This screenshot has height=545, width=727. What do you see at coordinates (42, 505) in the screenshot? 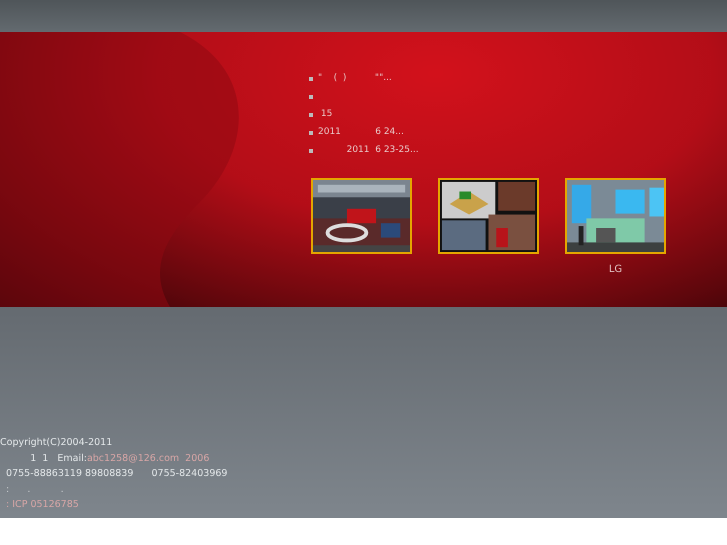
I see `icp-text: : ICP 05126785` at bounding box center [42, 505].